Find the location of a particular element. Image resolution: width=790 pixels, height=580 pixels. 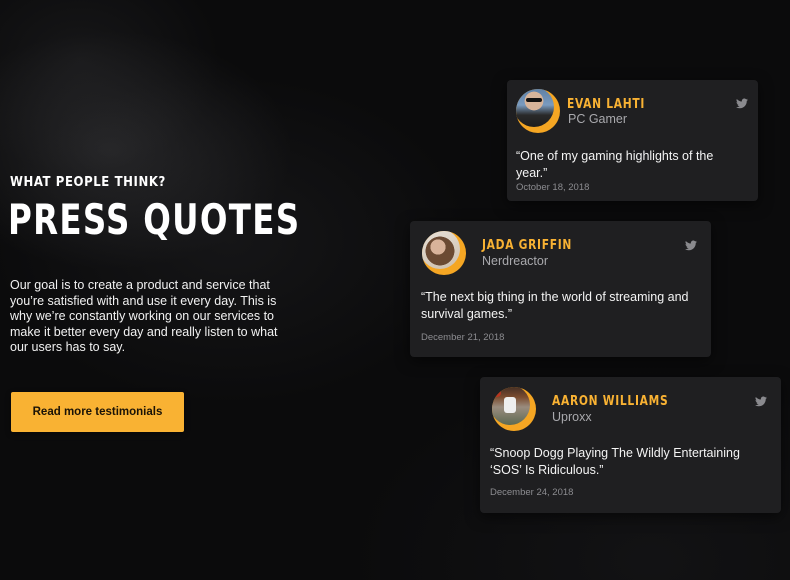

testimonial-date: December 24, 2018 is located at coordinates (532, 492).